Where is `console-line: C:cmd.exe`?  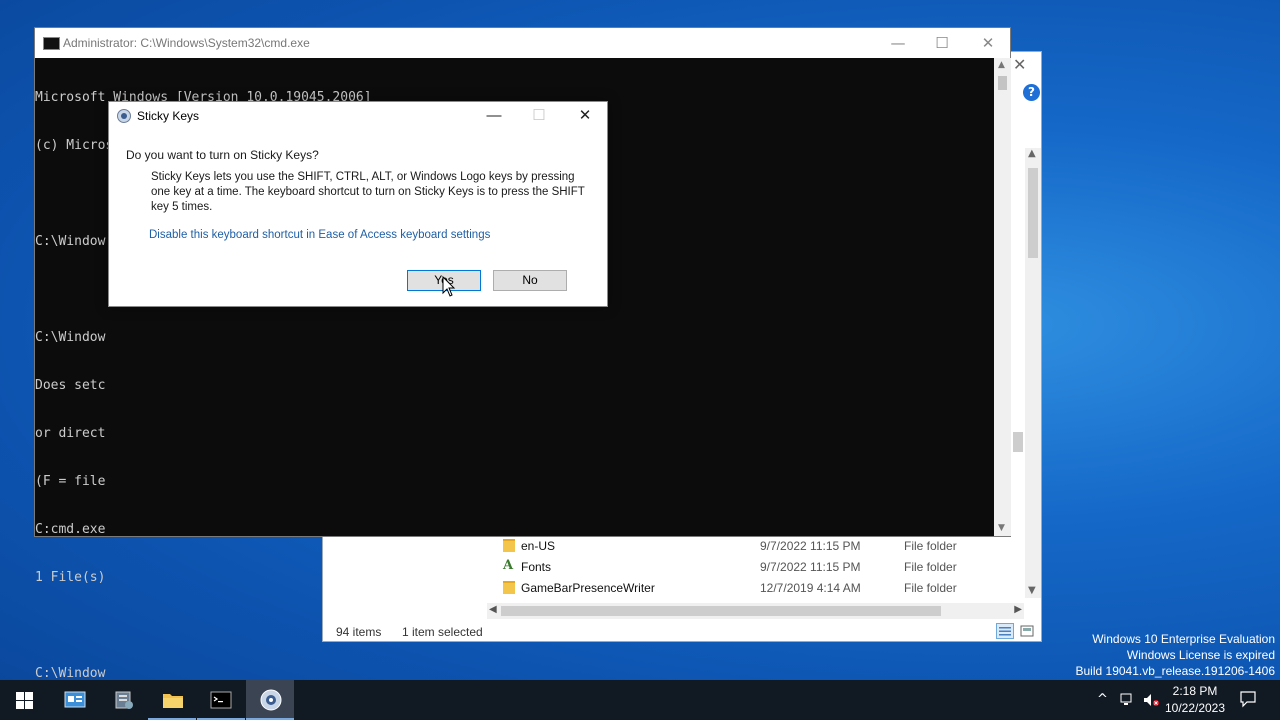 console-line: C:cmd.exe is located at coordinates (70, 529).